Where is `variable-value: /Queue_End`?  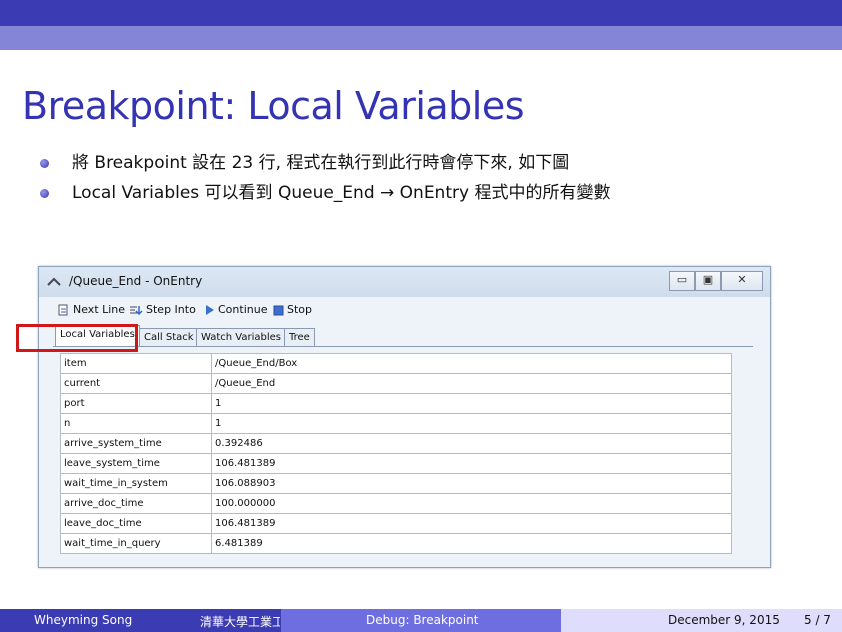
variable-value: /Queue_End is located at coordinates (471, 383).